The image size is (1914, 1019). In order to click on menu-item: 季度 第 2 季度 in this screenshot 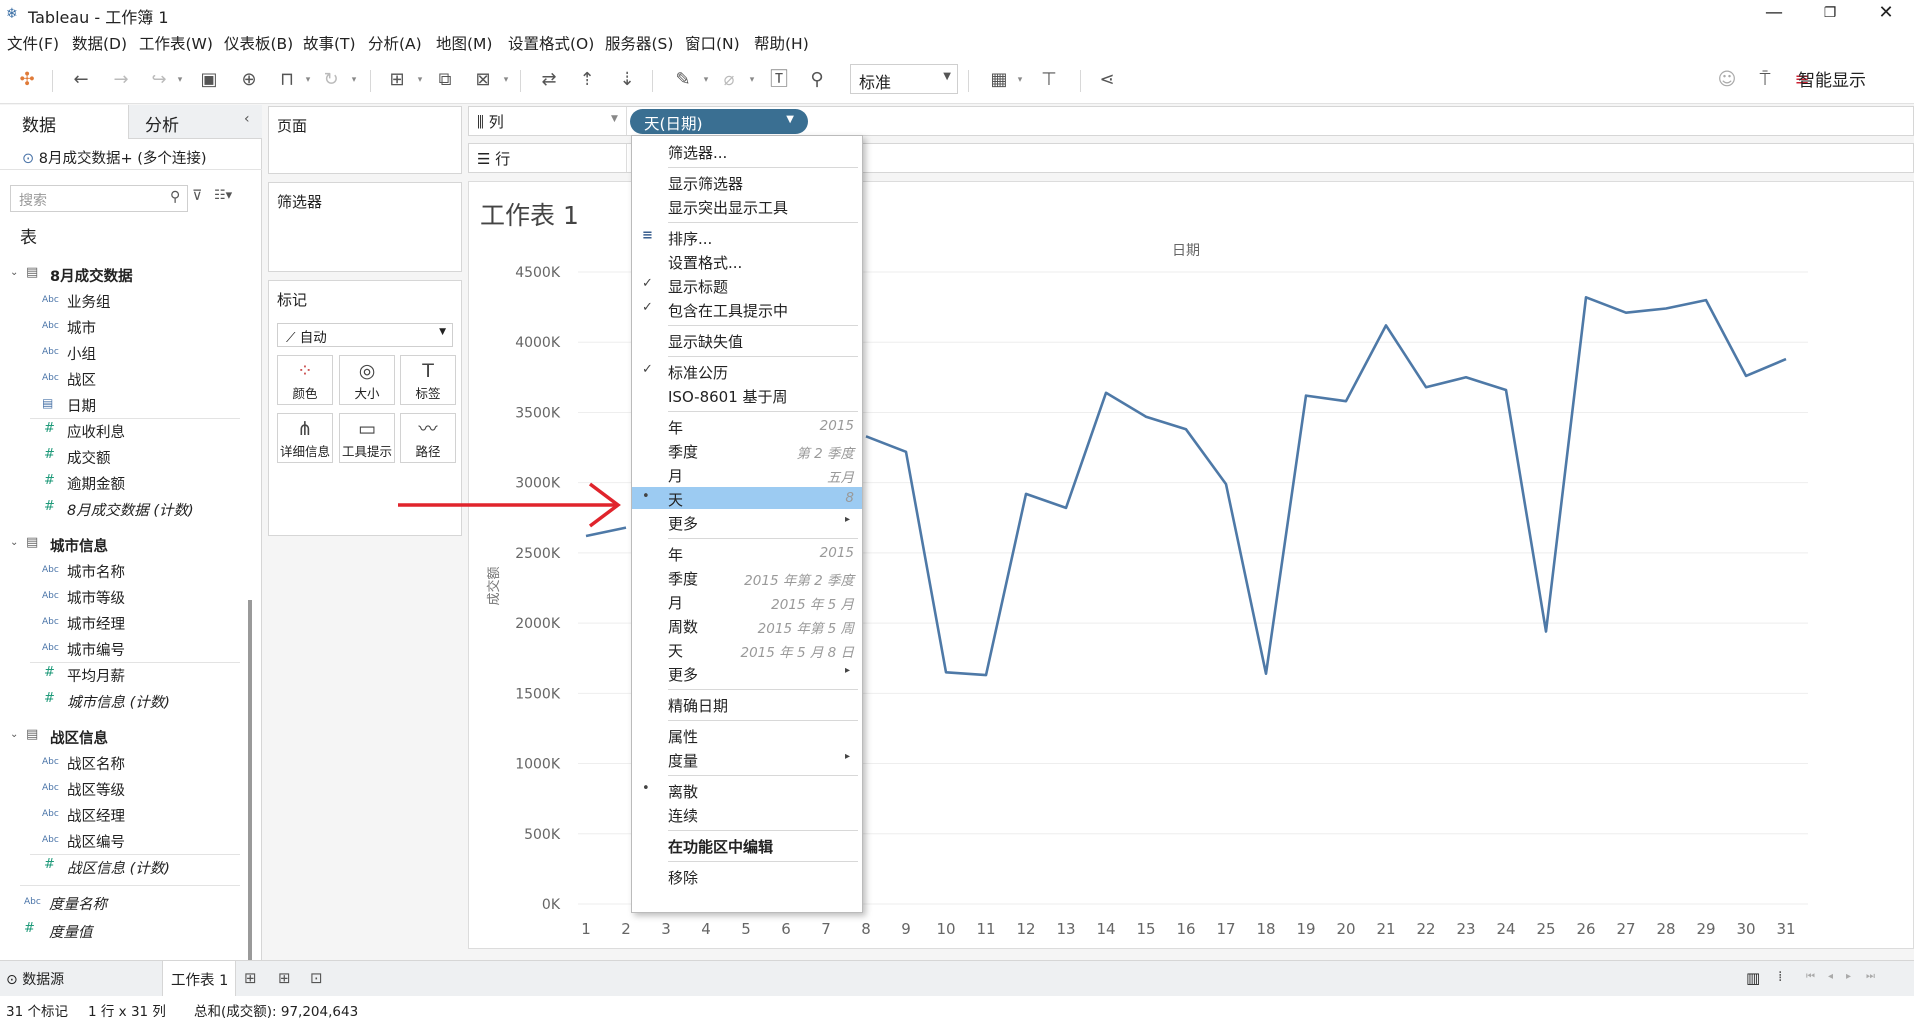, I will do `click(747, 450)`.